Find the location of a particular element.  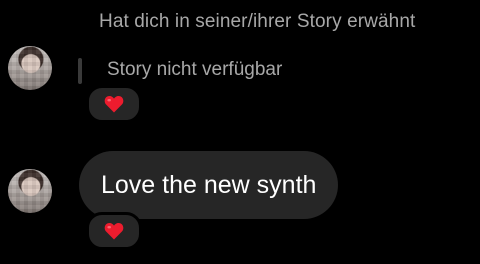

story-mention-header: Hat dich in seiner/ihrer Story erwähnt is located at coordinates (257, 21).